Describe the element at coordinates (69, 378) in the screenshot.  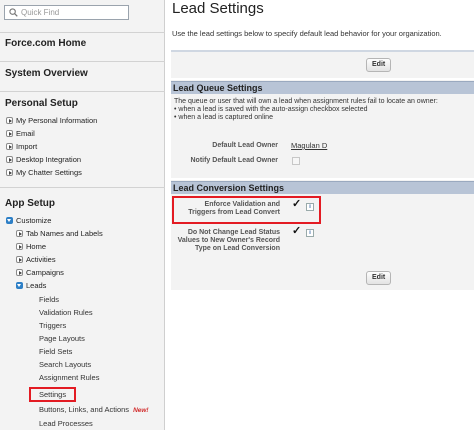
I see `sidebar-item-assignment-rules: Assignment Rules` at that location.